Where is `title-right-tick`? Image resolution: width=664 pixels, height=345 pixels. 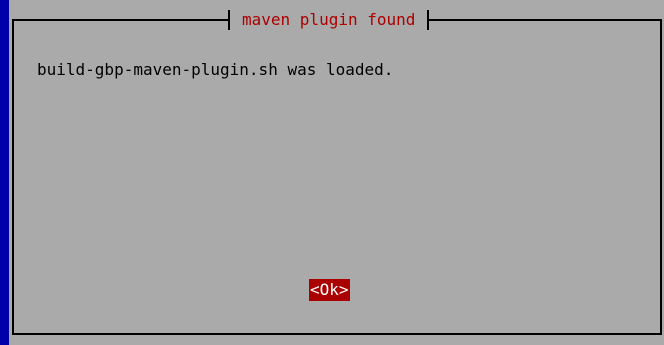 title-right-tick is located at coordinates (428, 20).